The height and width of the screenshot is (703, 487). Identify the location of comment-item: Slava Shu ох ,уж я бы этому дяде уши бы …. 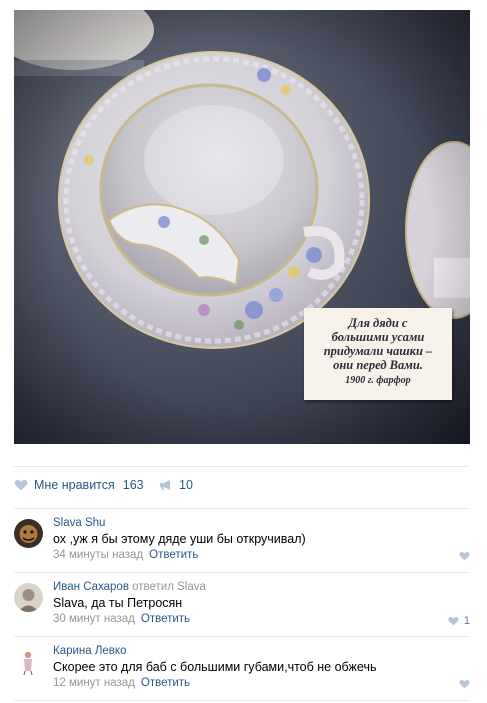
(242, 545).